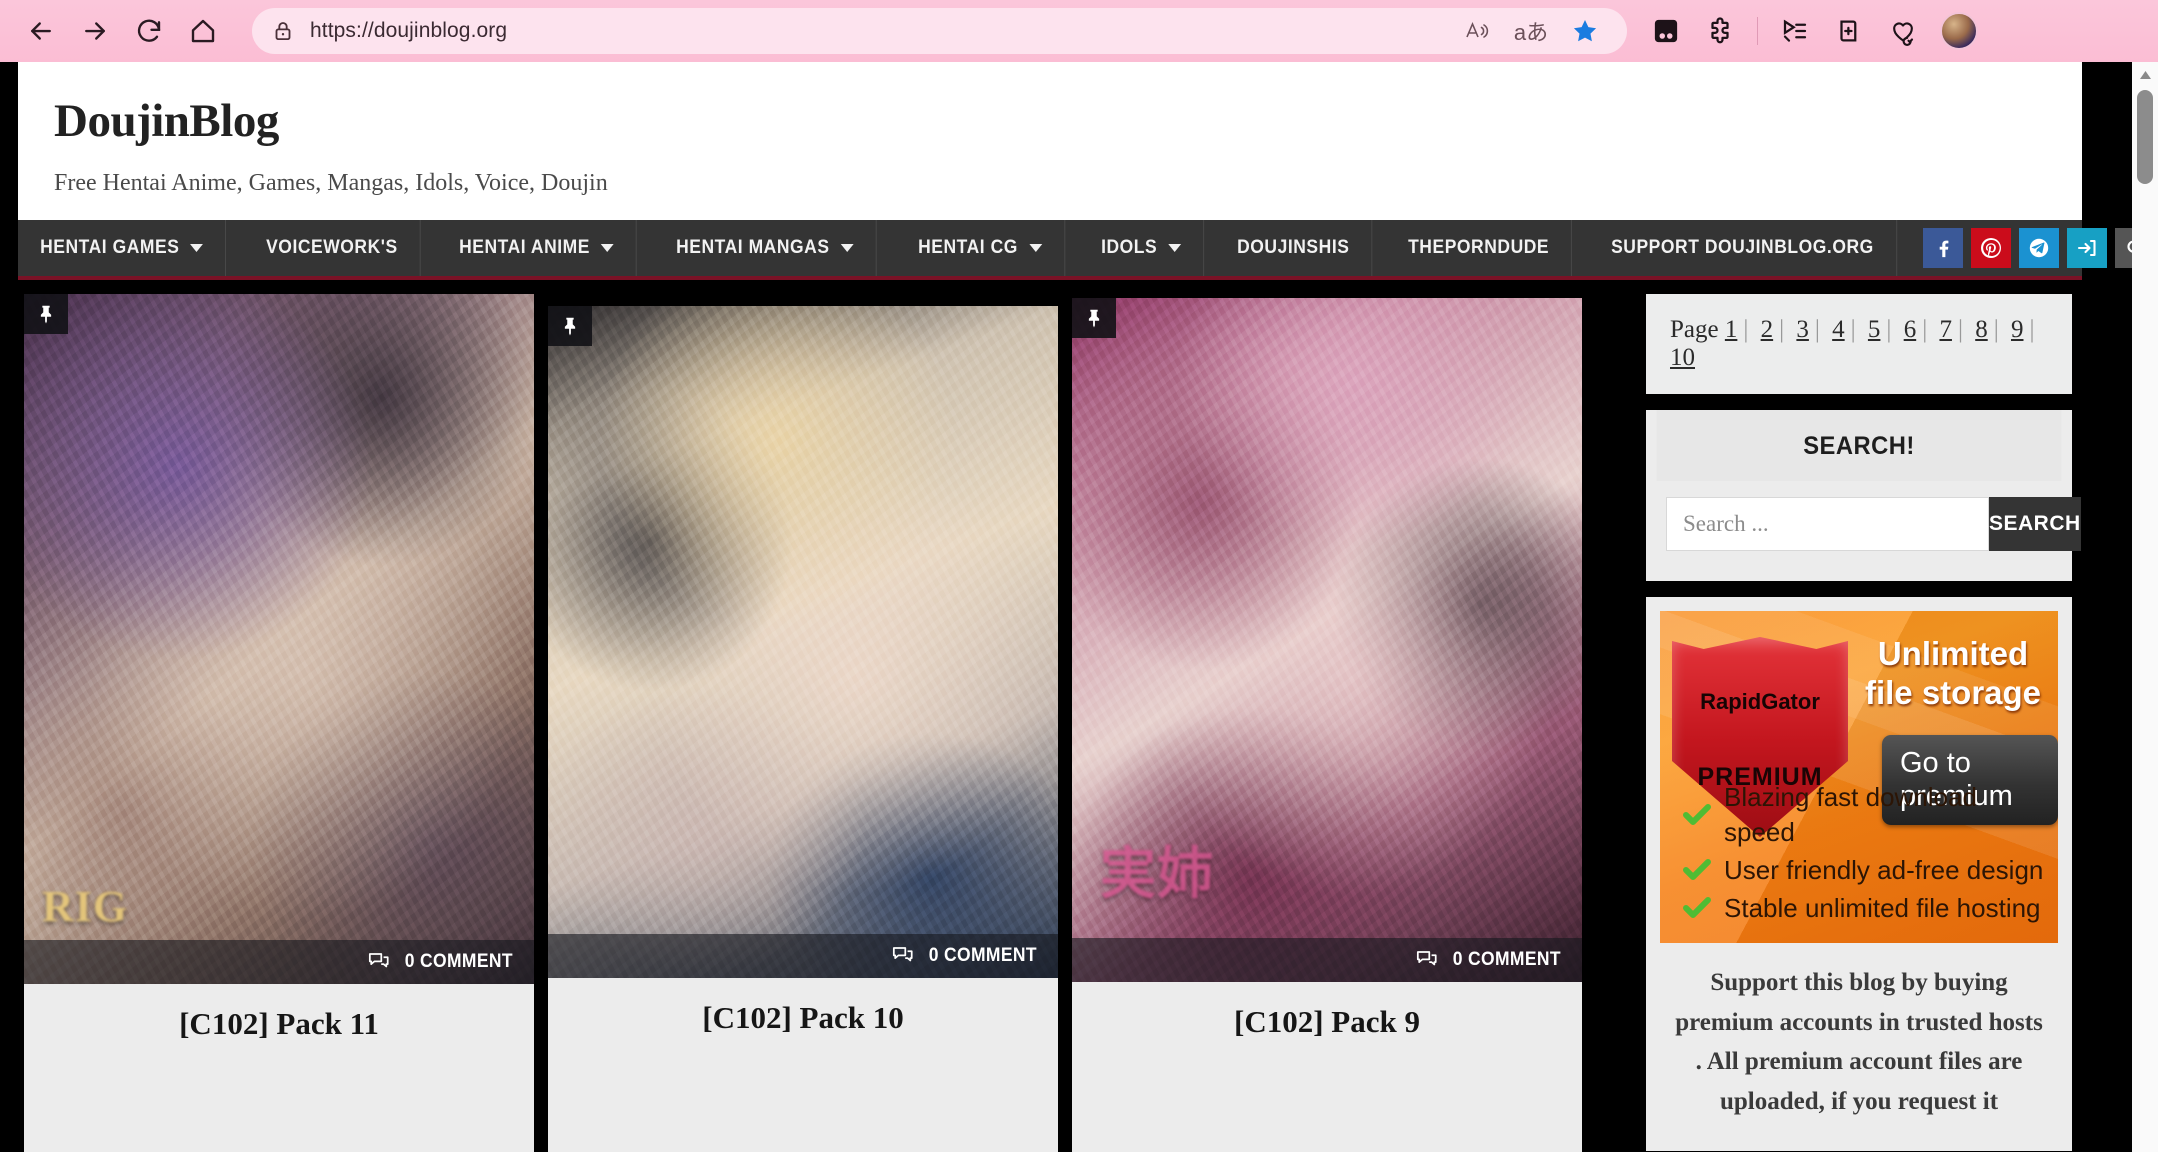 The width and height of the screenshot is (2158, 1152). Describe the element at coordinates (2035, 524) in the screenshot. I see `search-submit-button: SEARCH` at that location.